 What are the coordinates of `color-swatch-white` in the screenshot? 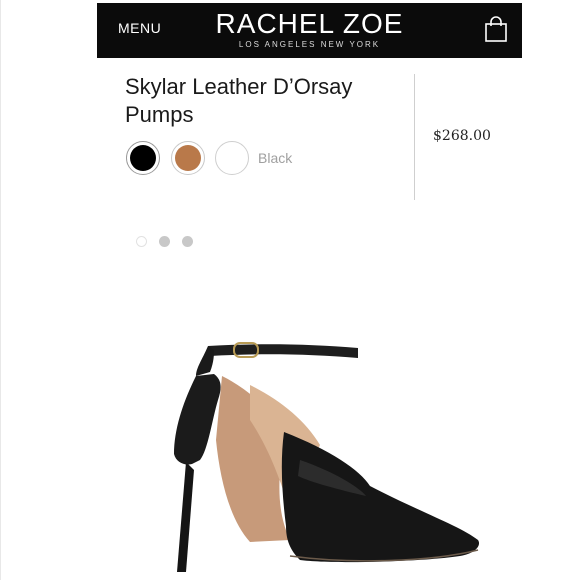 It's located at (232, 158).